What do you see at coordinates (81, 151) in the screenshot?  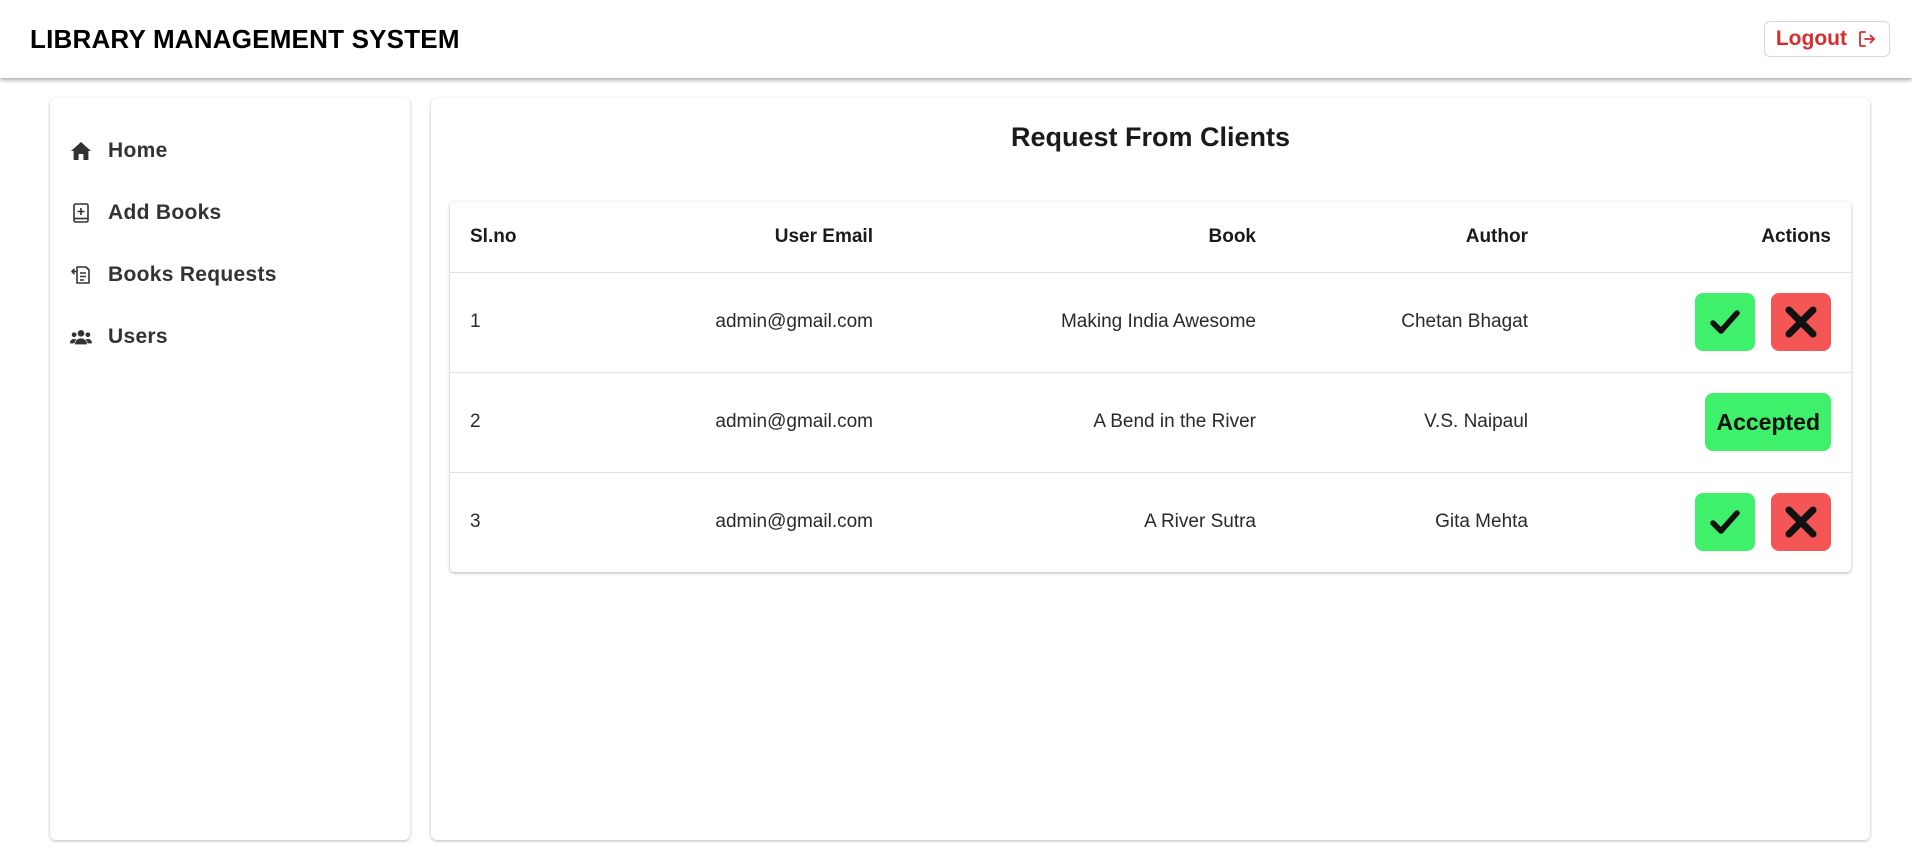 I see `home-icon` at bounding box center [81, 151].